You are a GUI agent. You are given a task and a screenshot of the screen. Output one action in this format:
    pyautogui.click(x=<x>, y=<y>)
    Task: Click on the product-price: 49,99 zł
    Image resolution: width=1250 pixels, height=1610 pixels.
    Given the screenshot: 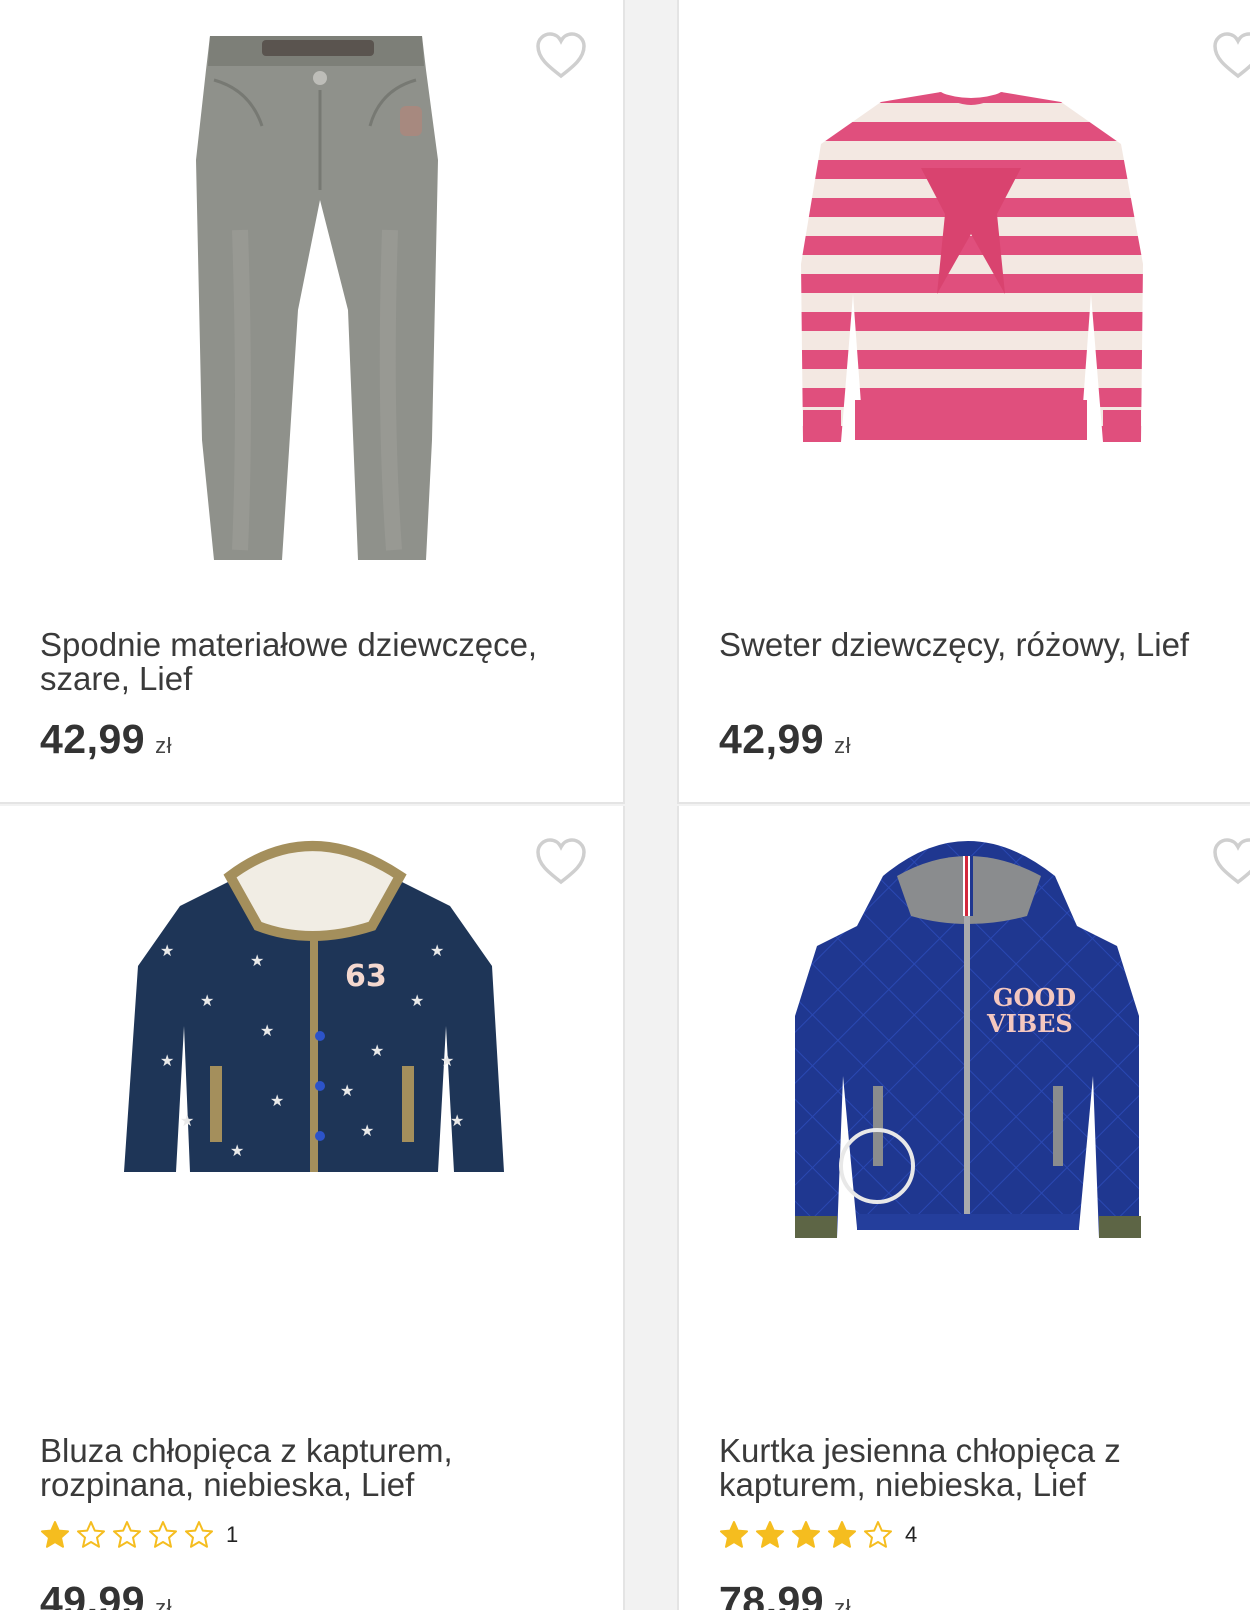 What is the action you would take?
    pyautogui.click(x=106, y=1594)
    